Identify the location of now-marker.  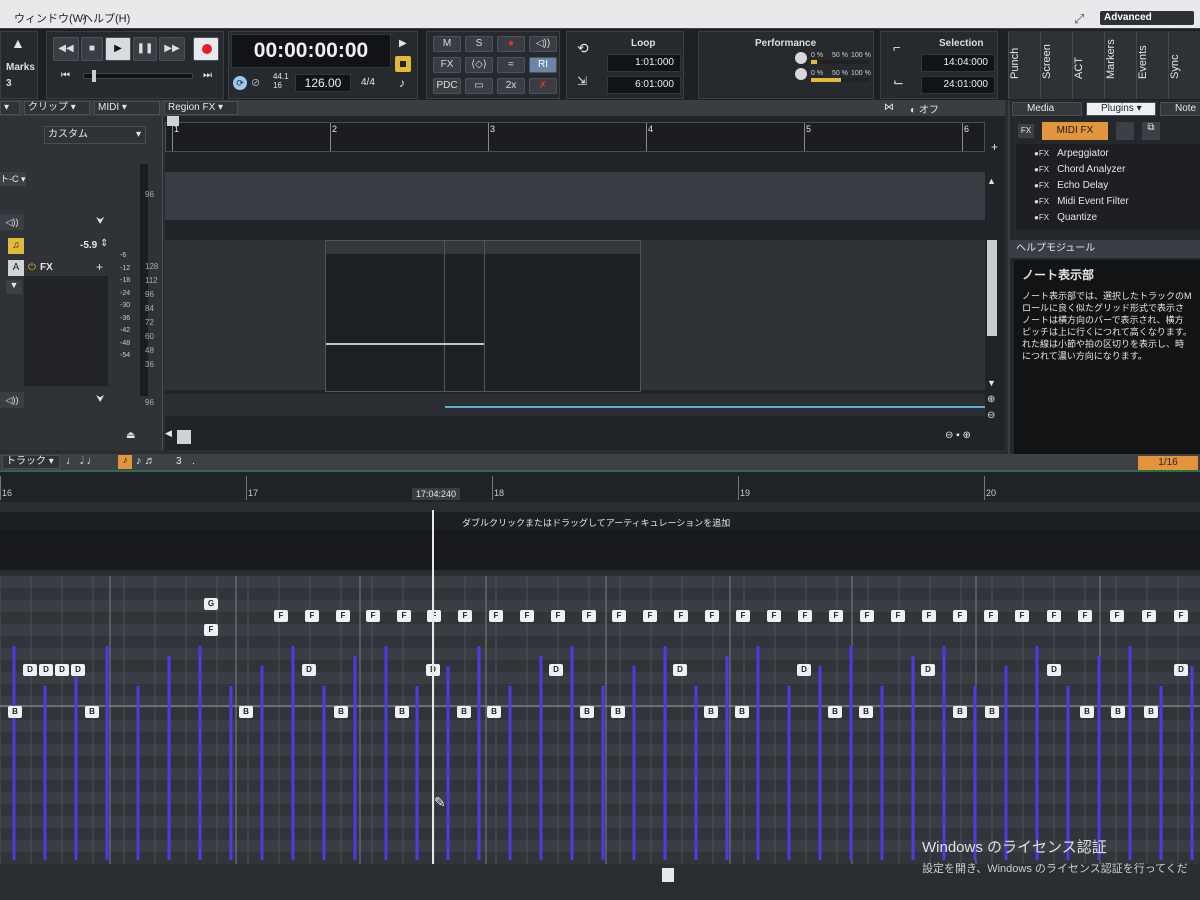
(173, 121).